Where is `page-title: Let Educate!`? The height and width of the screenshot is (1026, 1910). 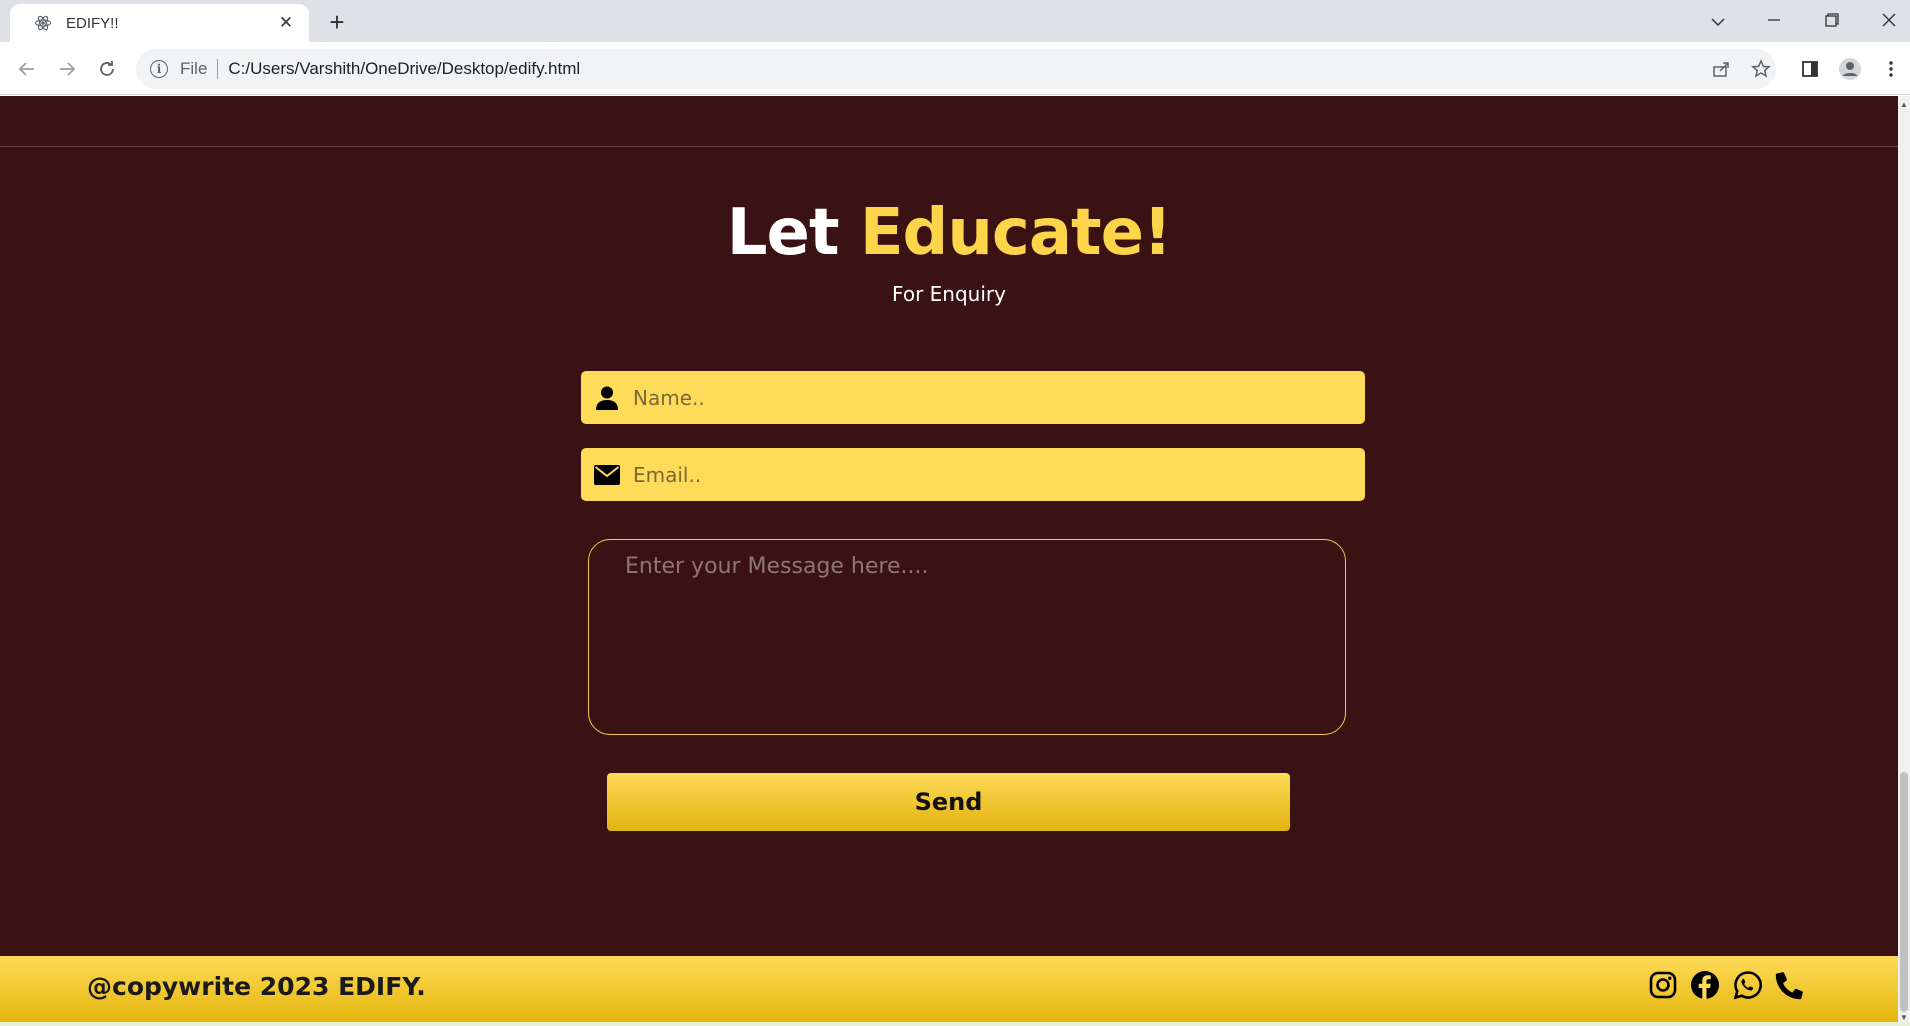 page-title: Let Educate! is located at coordinates (949, 233).